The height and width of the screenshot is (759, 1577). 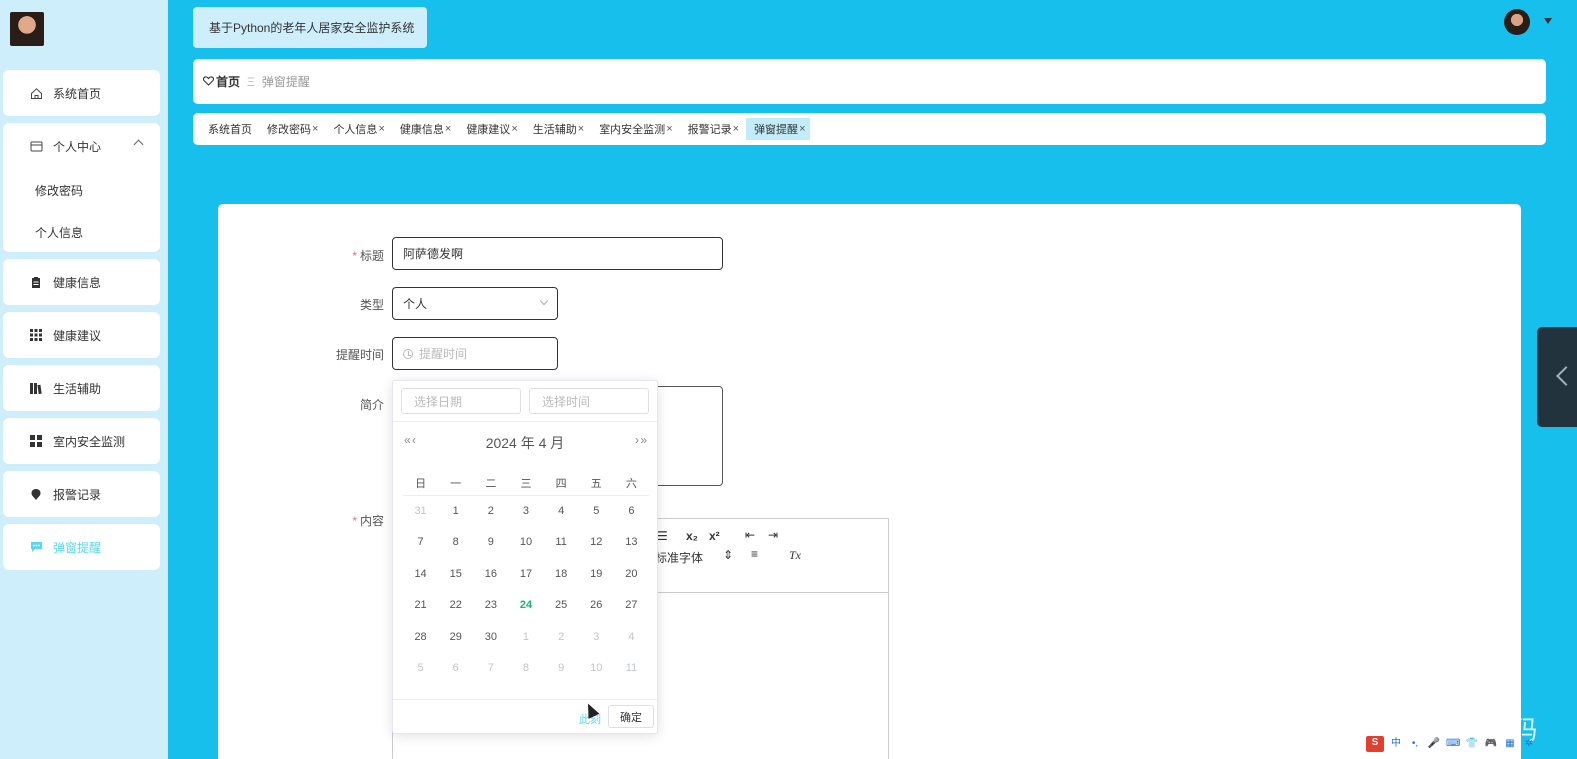 What do you see at coordinates (228, 129) in the screenshot?
I see `tab-0: 系统首页` at bounding box center [228, 129].